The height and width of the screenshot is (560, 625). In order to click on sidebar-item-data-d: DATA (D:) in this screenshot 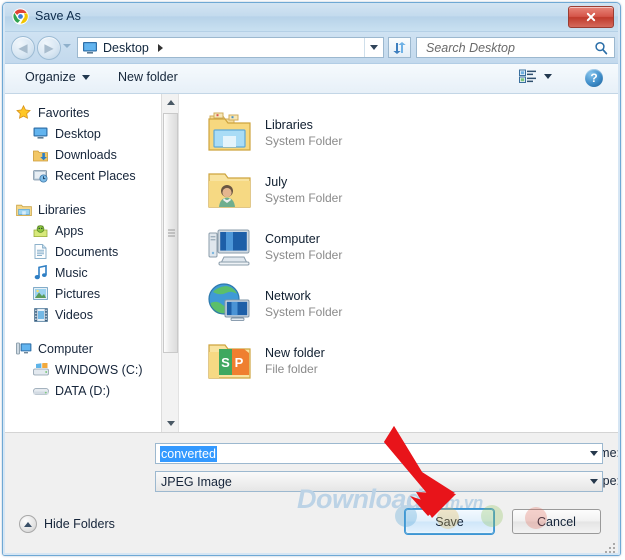, I will do `click(90, 390)`.